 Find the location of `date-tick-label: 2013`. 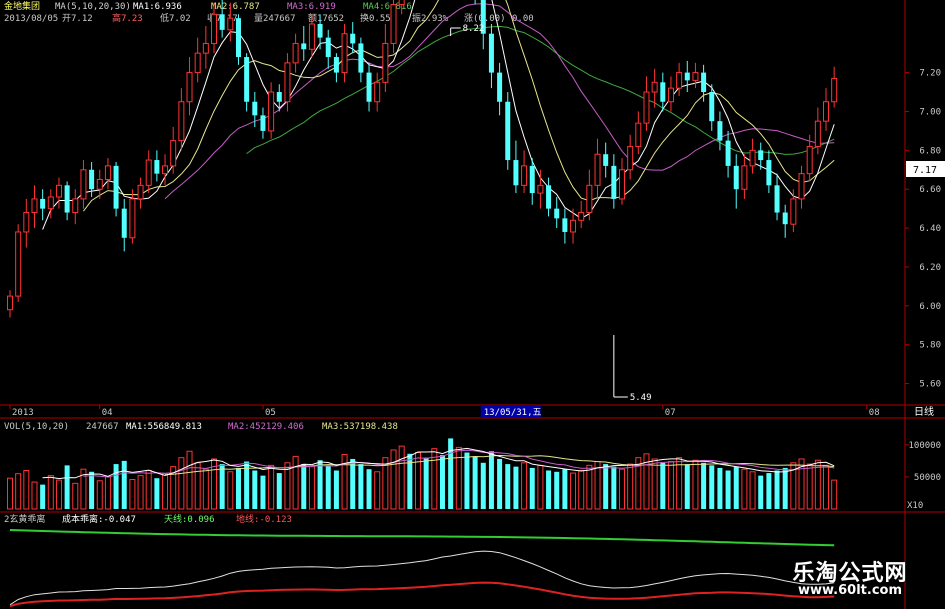

date-tick-label: 2013 is located at coordinates (23, 413).